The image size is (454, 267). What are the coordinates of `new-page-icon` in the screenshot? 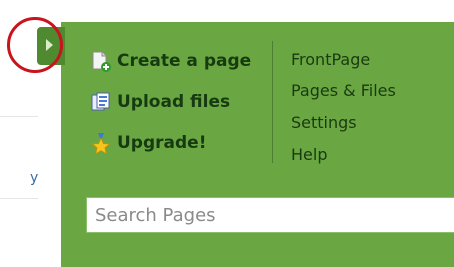 It's located at (101, 61).